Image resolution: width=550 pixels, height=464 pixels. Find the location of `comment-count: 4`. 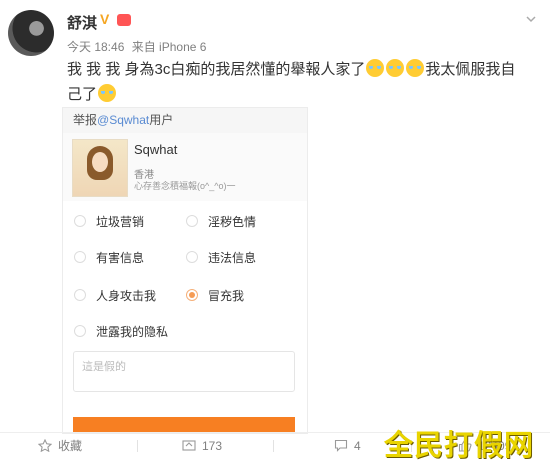

comment-count: 4 is located at coordinates (357, 446).